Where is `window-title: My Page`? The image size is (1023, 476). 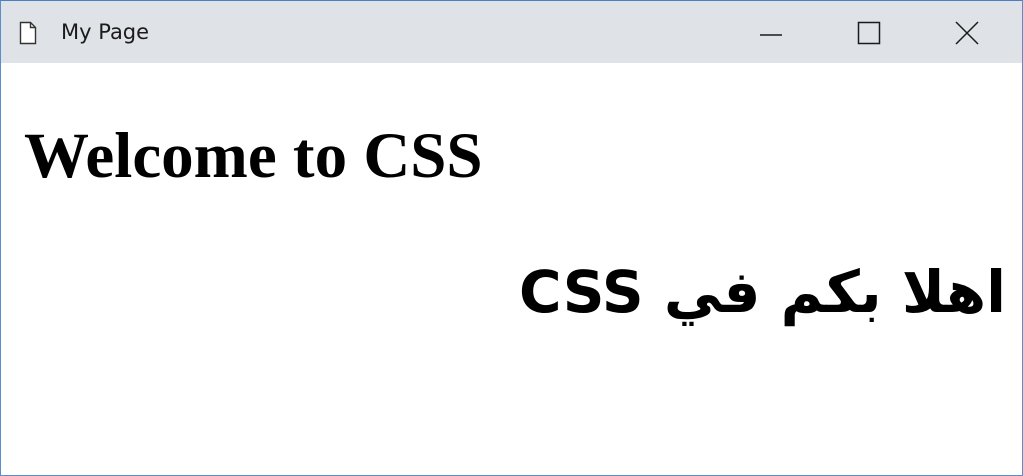
window-title: My Page is located at coordinates (105, 32).